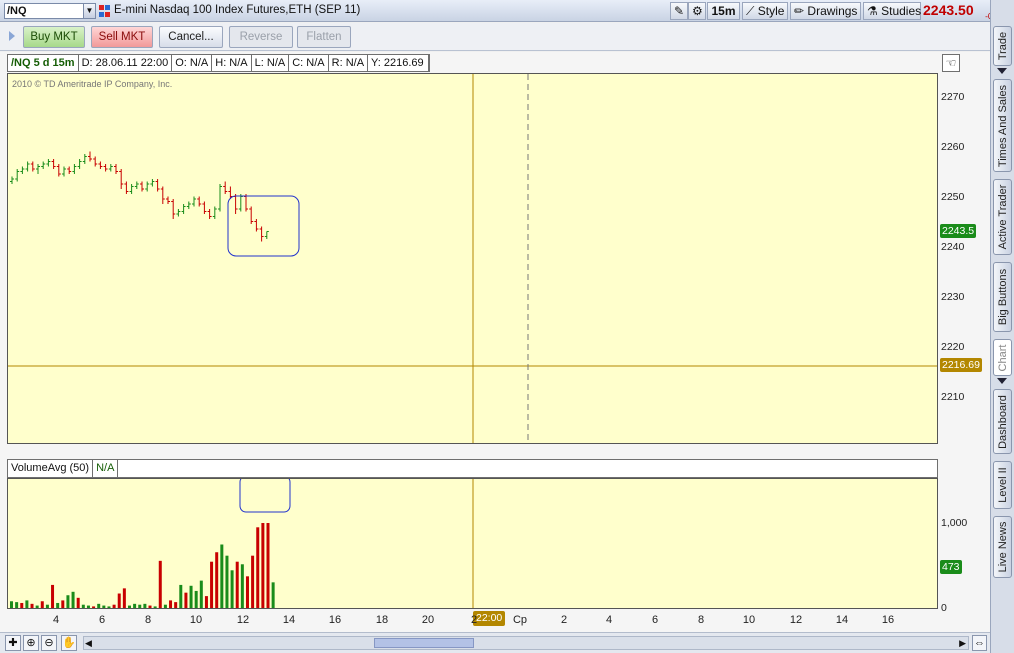 The image size is (1014, 653). I want to click on info-range: R: N/A, so click(349, 63).